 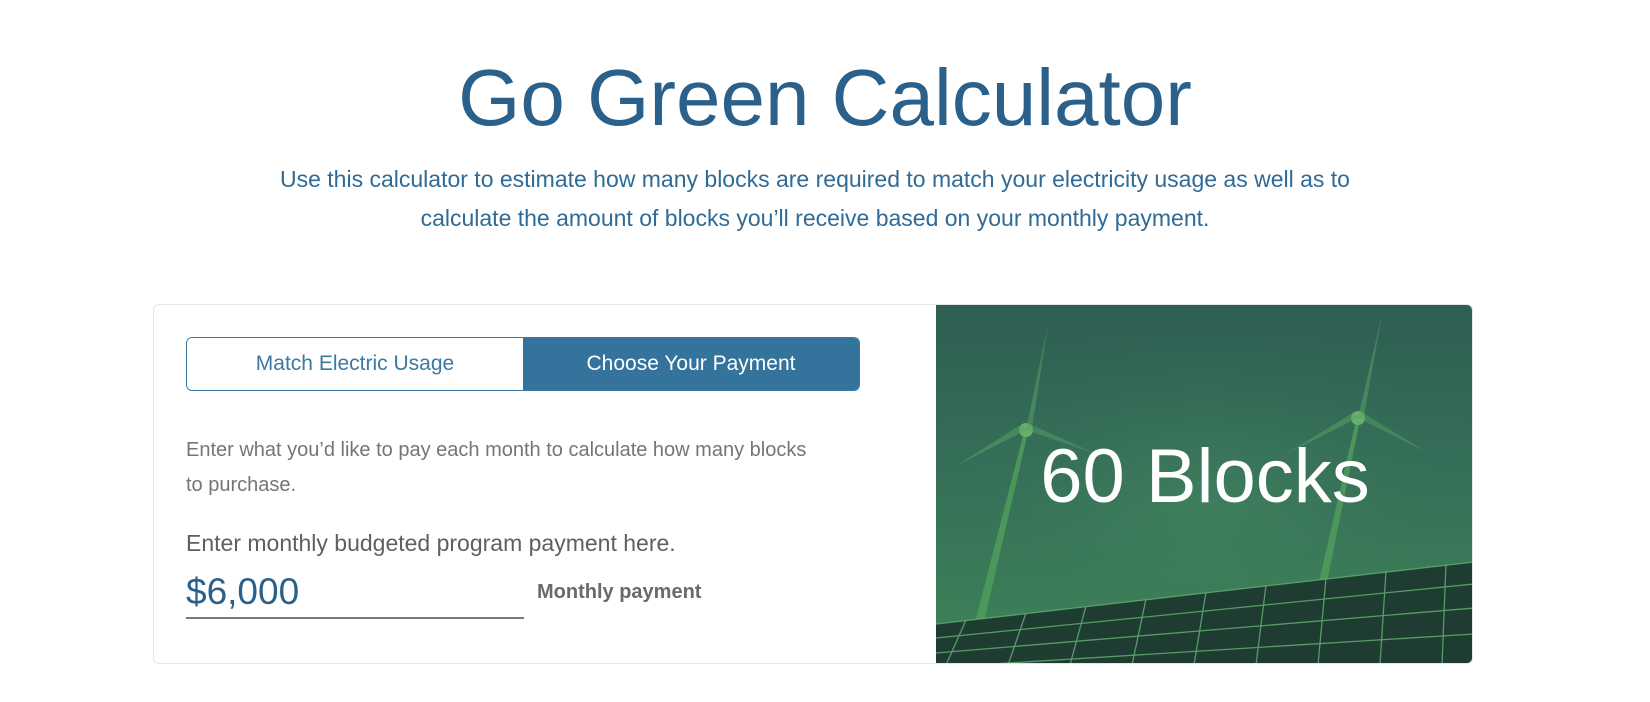 What do you see at coordinates (691, 364) in the screenshot?
I see `tab-choose-your-payment: Choose Your Payment` at bounding box center [691, 364].